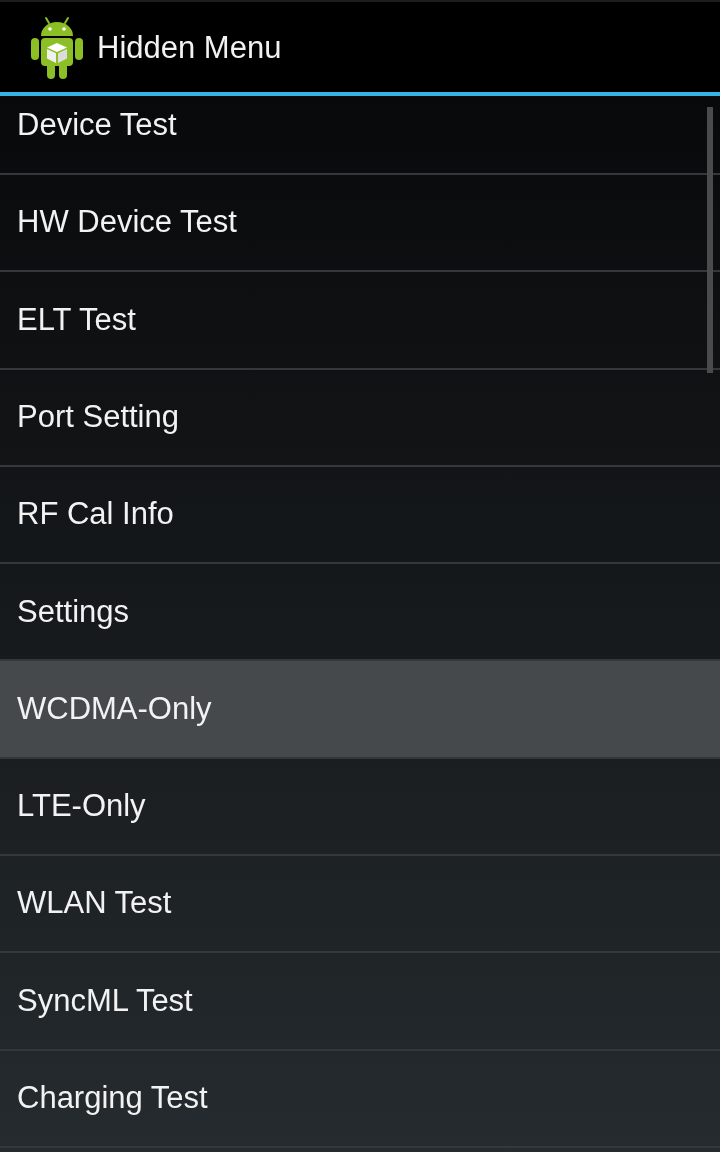 The height and width of the screenshot is (1152, 720). Describe the element at coordinates (57, 47) in the screenshot. I see `robot-icon` at that location.